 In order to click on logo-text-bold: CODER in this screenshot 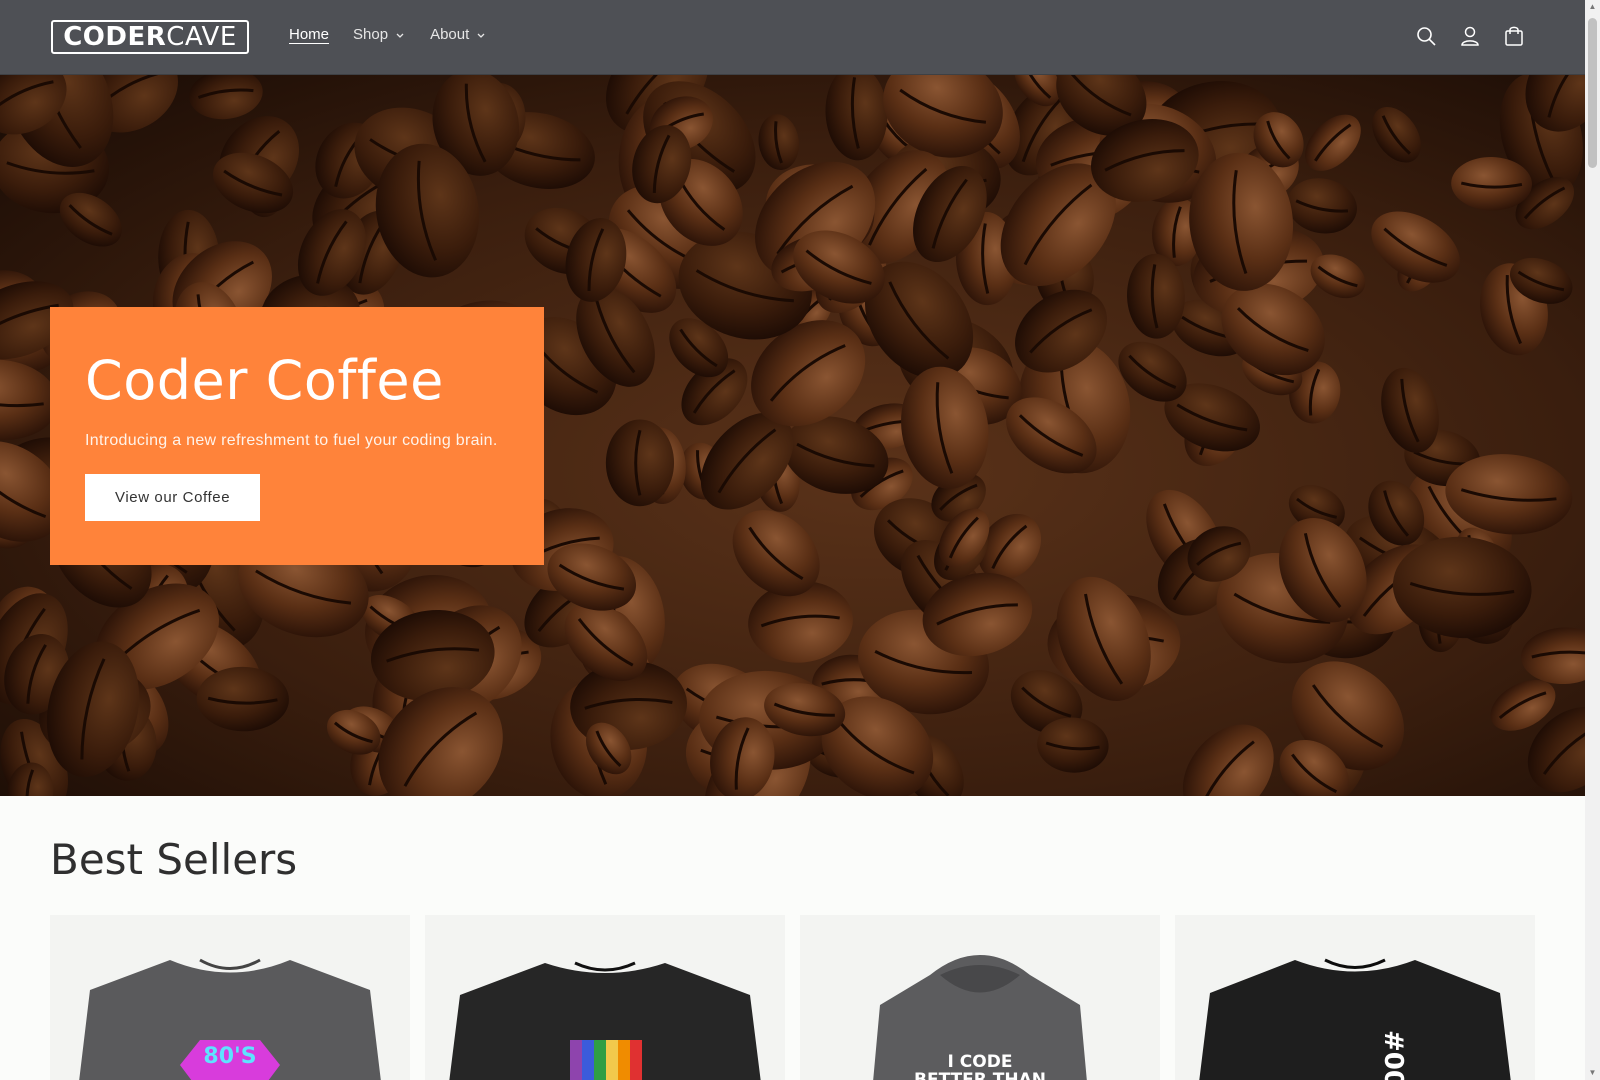, I will do `click(115, 37)`.